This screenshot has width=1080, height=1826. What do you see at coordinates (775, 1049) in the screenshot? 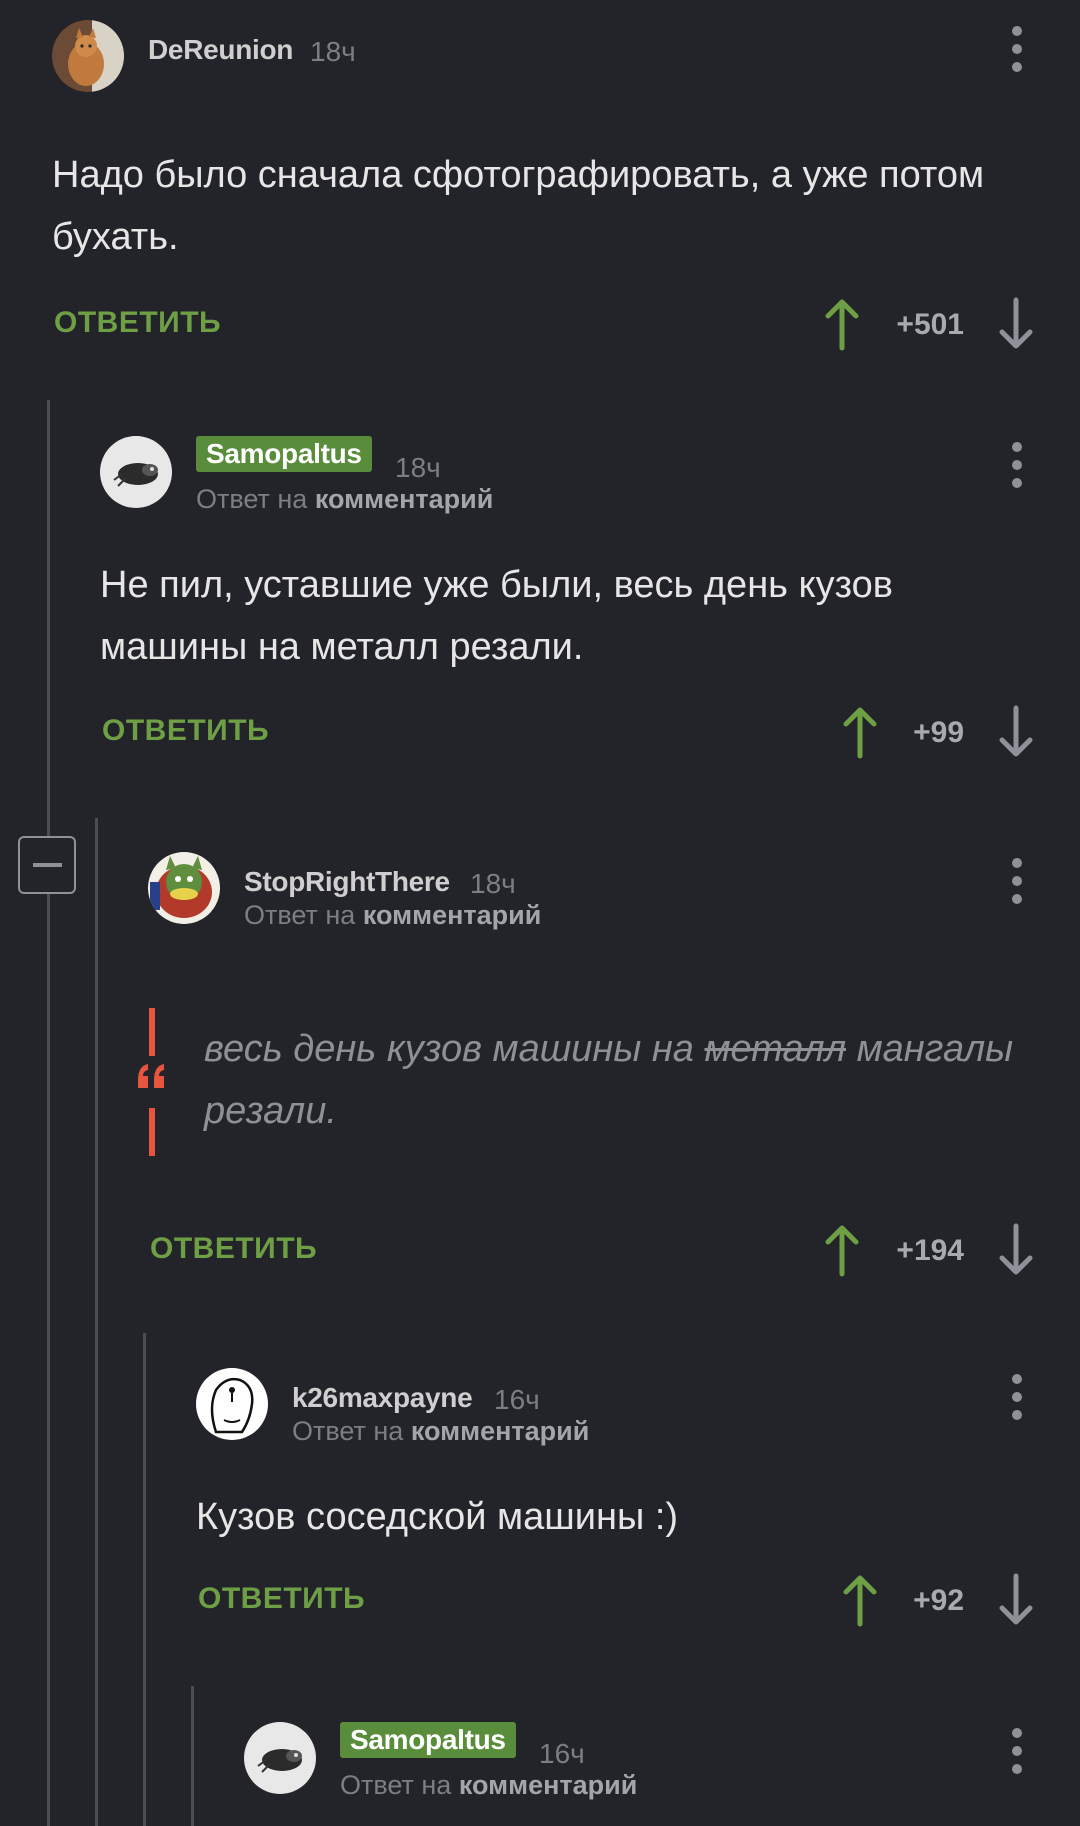
I see `quote-text-strike: металл` at bounding box center [775, 1049].